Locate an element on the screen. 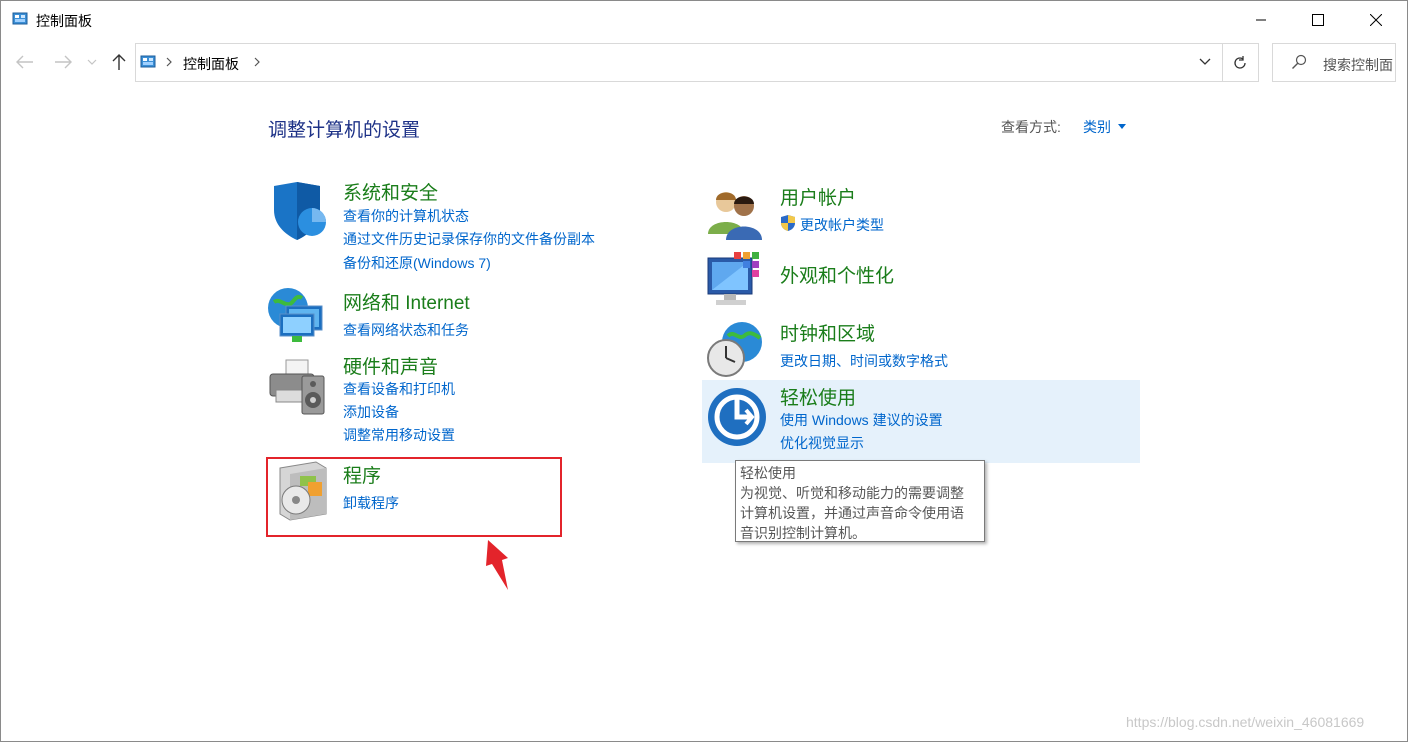 Image resolution: width=1408 pixels, height=742 pixels. window-title: 控制面板 is located at coordinates (64, 21).